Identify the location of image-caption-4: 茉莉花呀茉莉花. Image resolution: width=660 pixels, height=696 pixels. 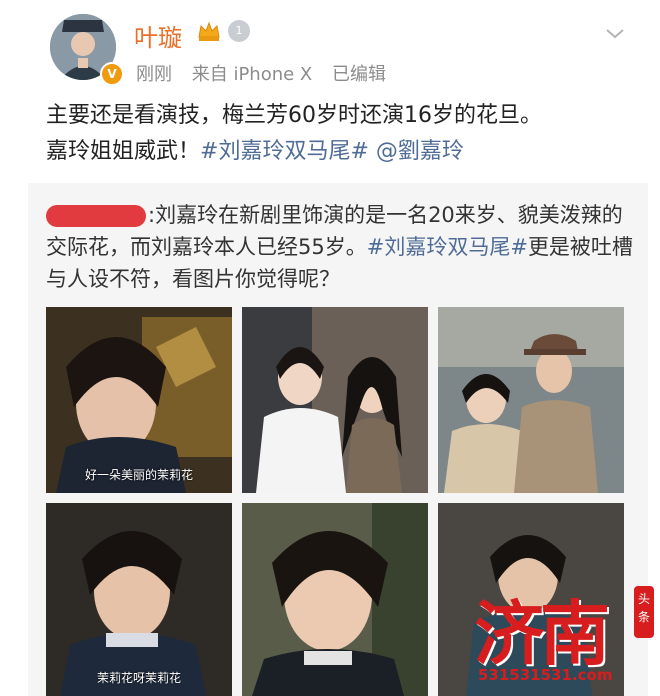
(138, 678).